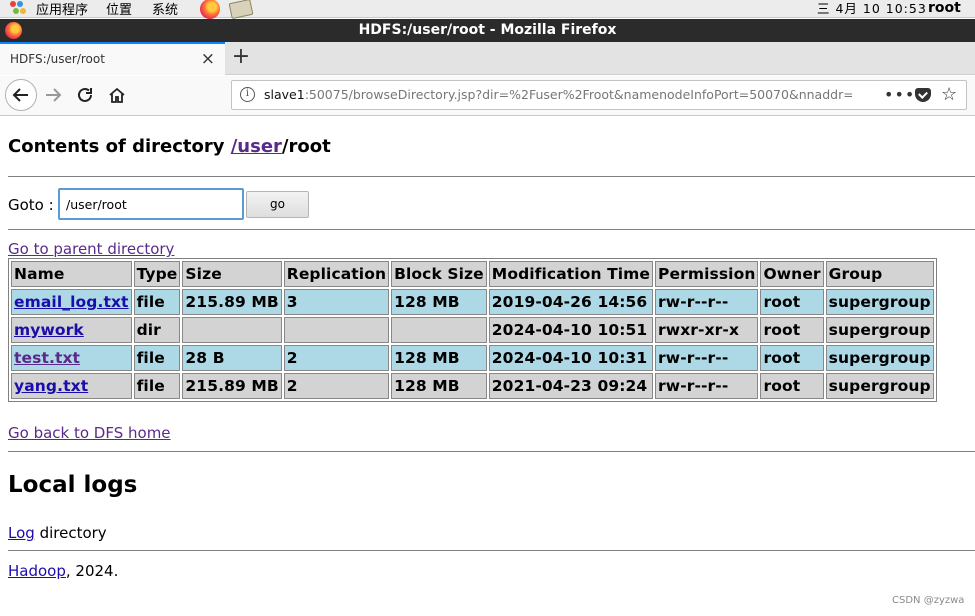  What do you see at coordinates (62, 9) in the screenshot?
I see `menu-applications: 应用程序` at bounding box center [62, 9].